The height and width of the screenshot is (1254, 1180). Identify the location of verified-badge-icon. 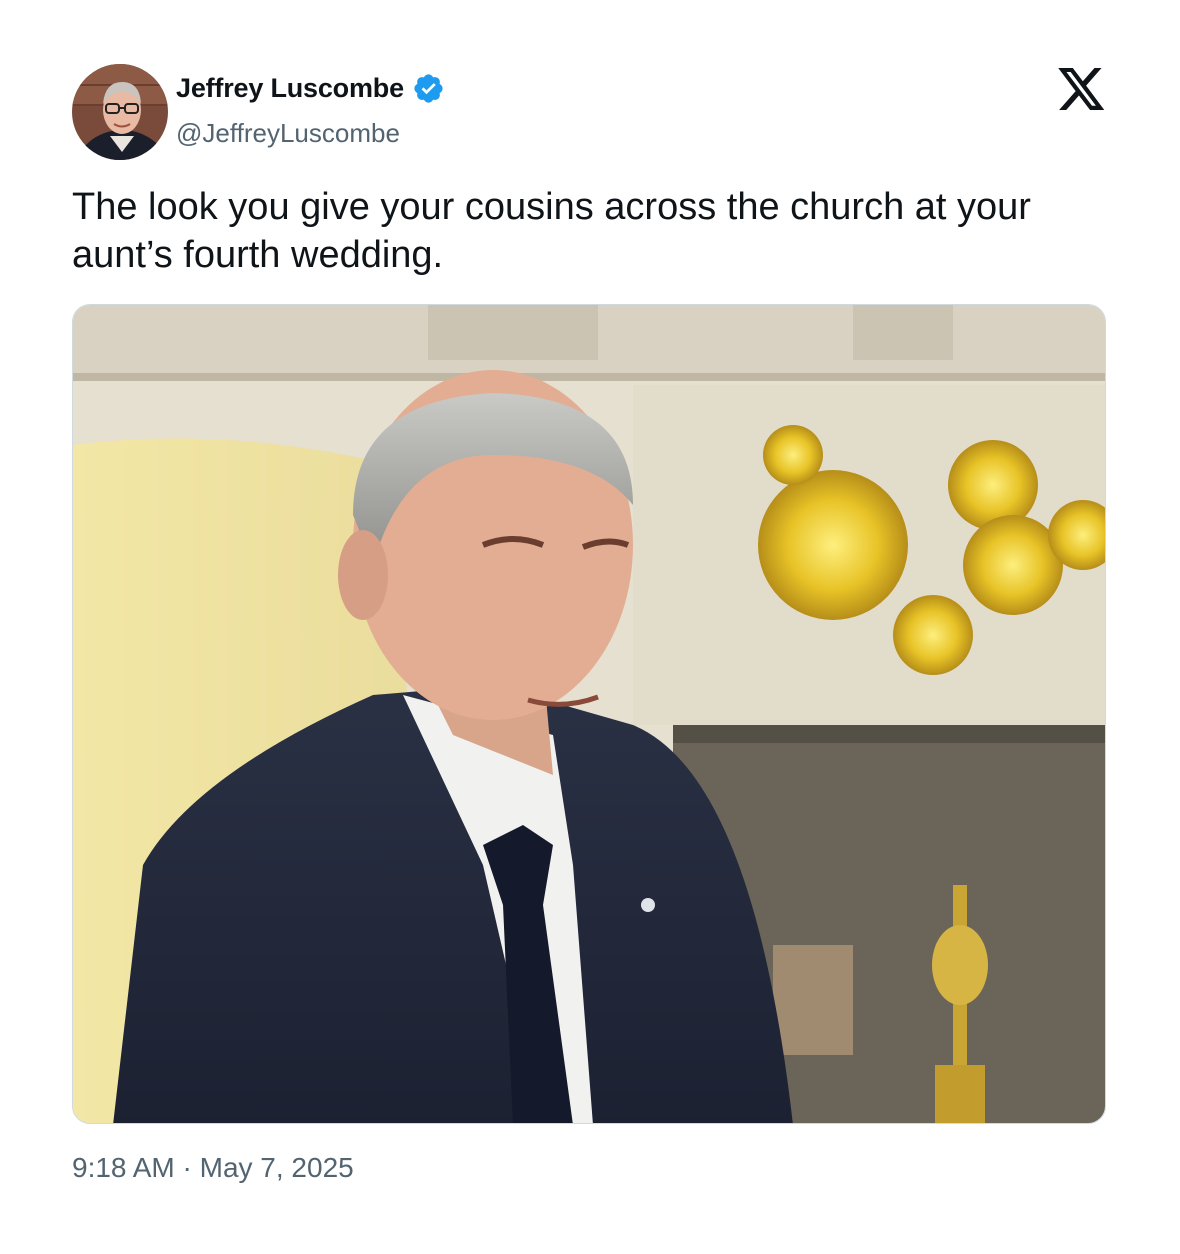
(428, 88).